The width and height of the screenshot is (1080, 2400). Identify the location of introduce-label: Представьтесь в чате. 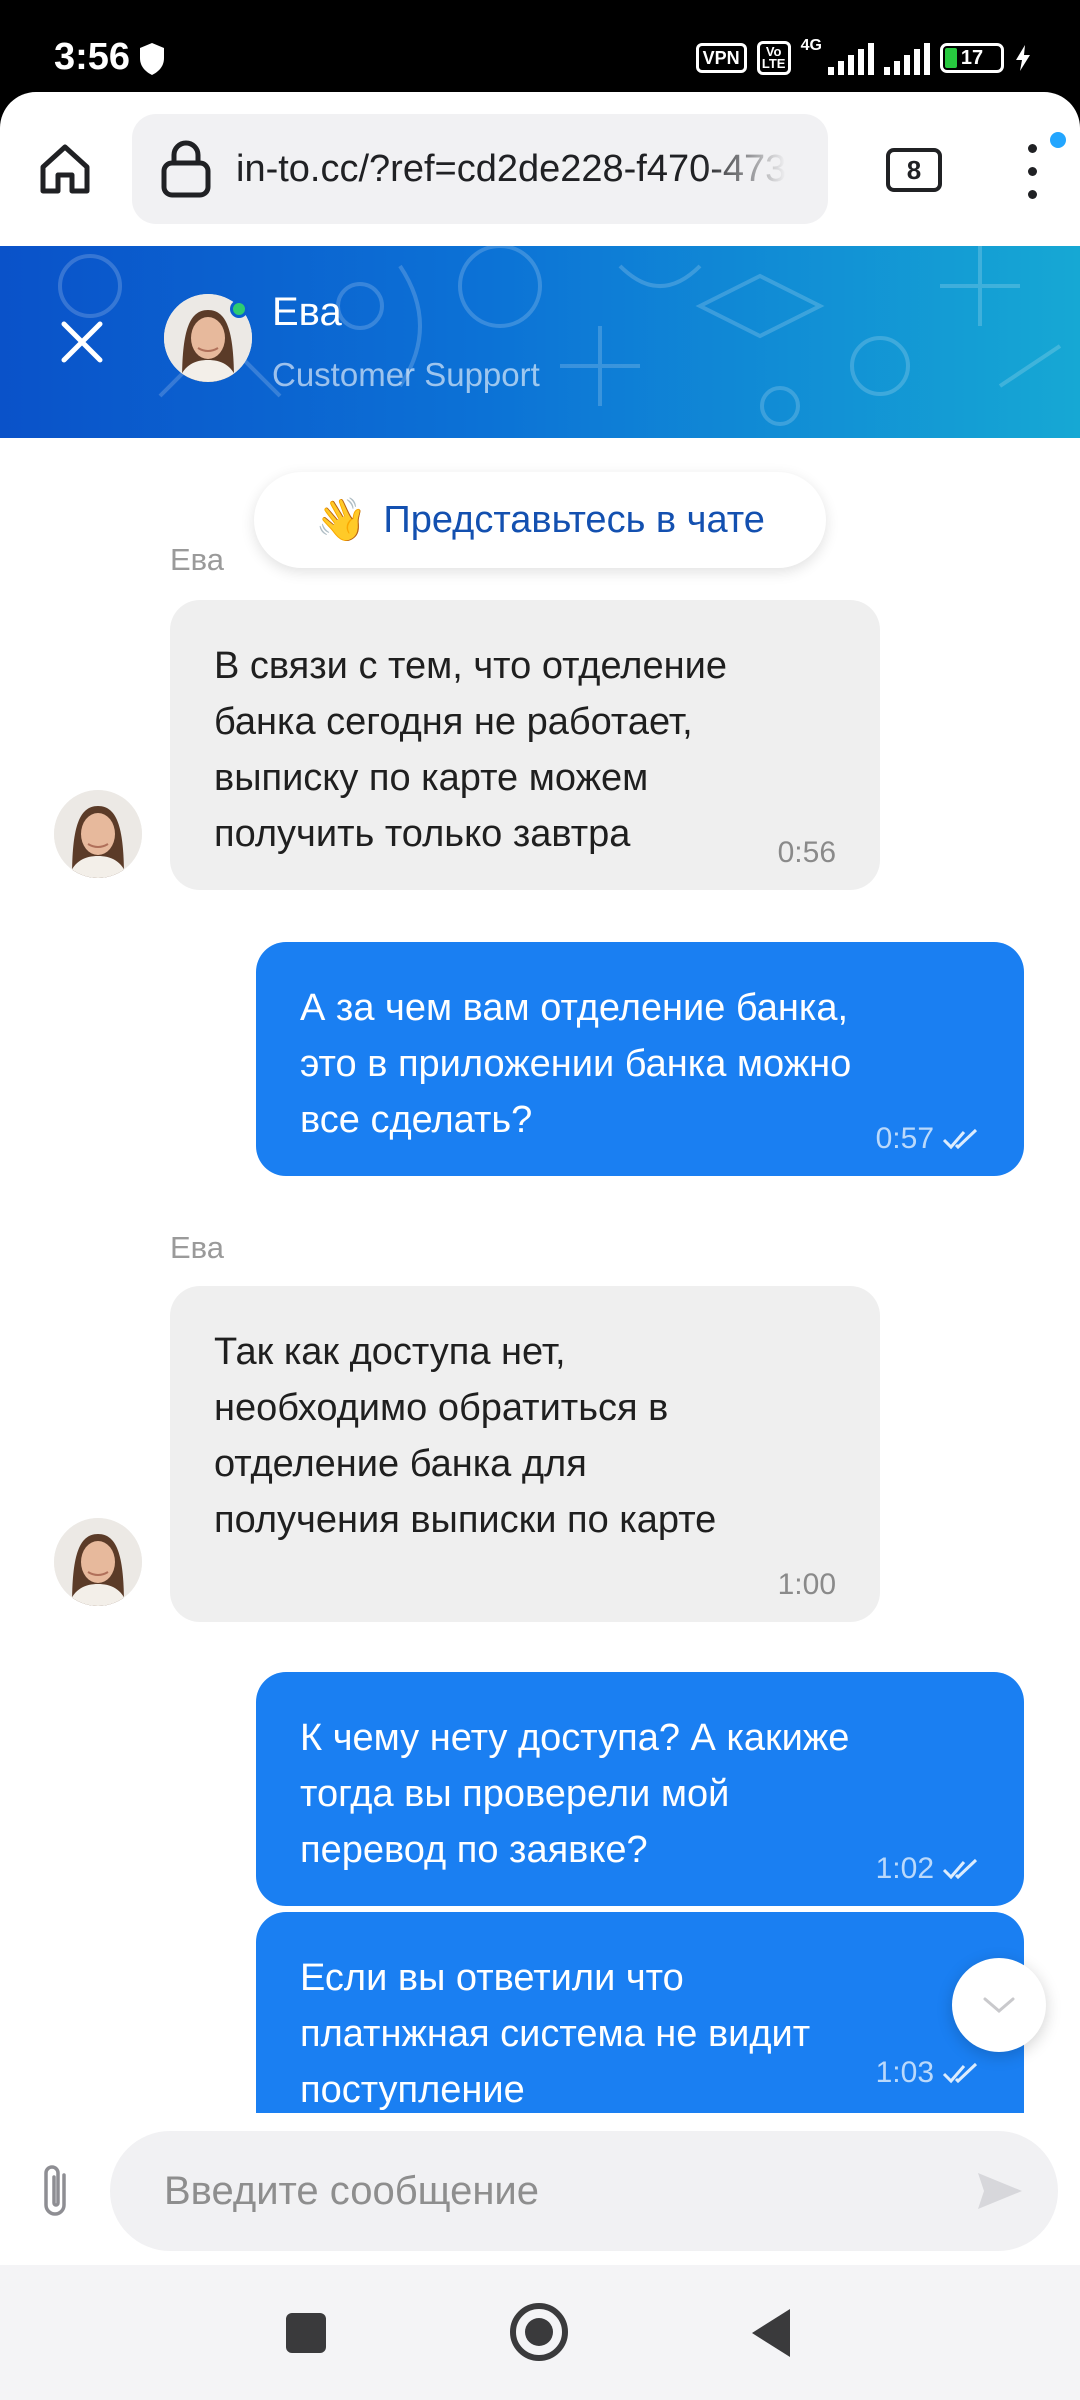
(574, 519).